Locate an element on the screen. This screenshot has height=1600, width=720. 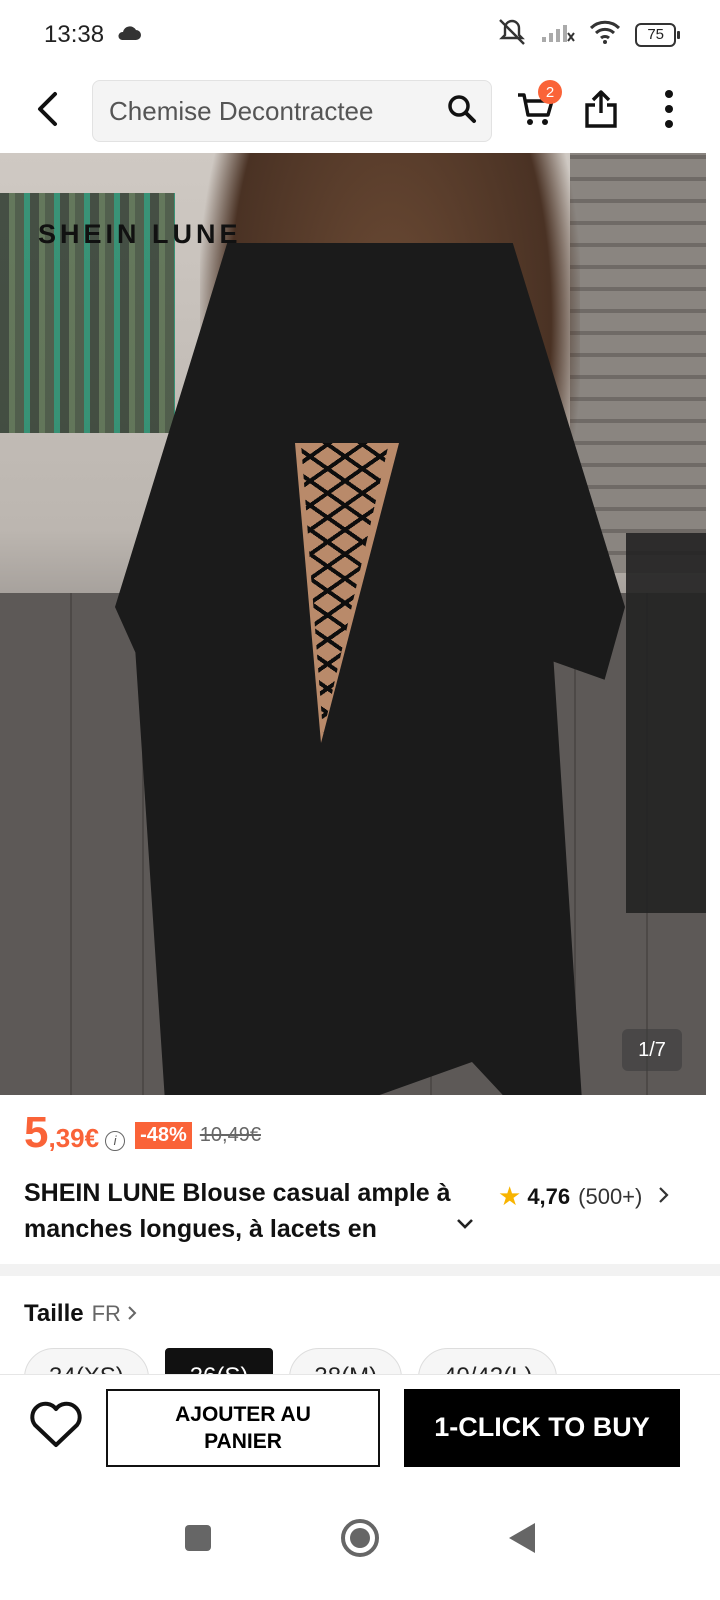
status-bar: 13:38 75 is located at coordinates (360, 35).